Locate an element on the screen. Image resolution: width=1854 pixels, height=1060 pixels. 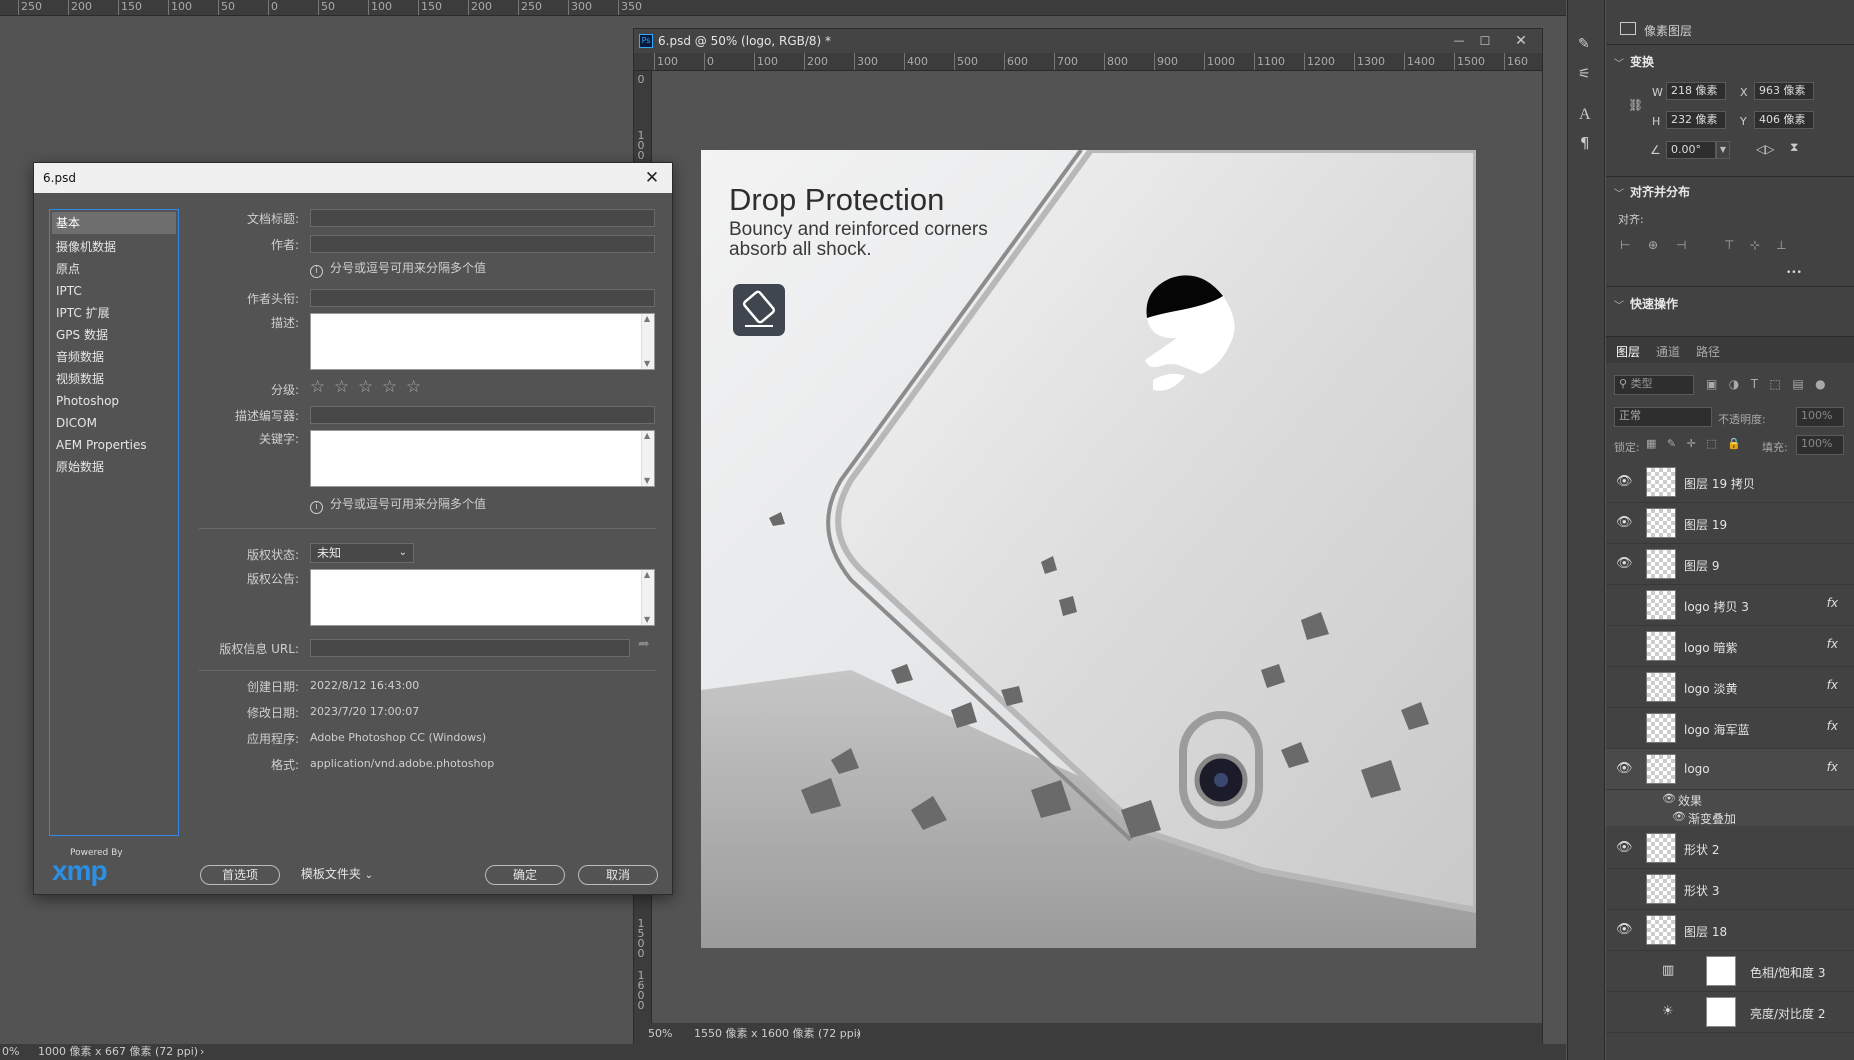
rating-star-1: ☆ is located at coordinates (317, 387).